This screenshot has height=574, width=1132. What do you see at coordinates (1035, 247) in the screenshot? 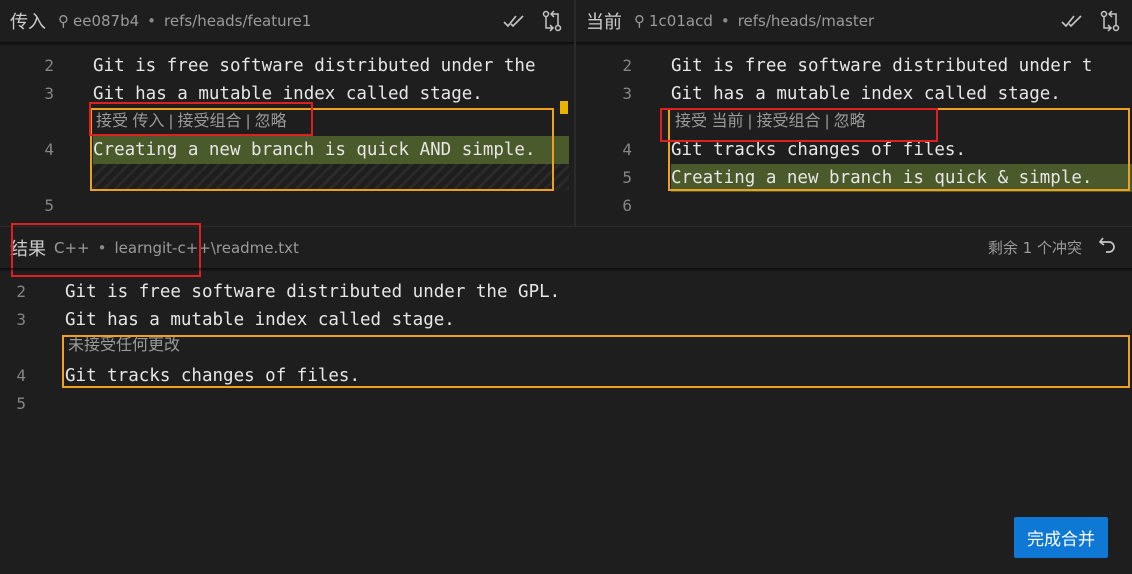
I see `remaining-conflicts: 剩余 1 个冲突` at bounding box center [1035, 247].